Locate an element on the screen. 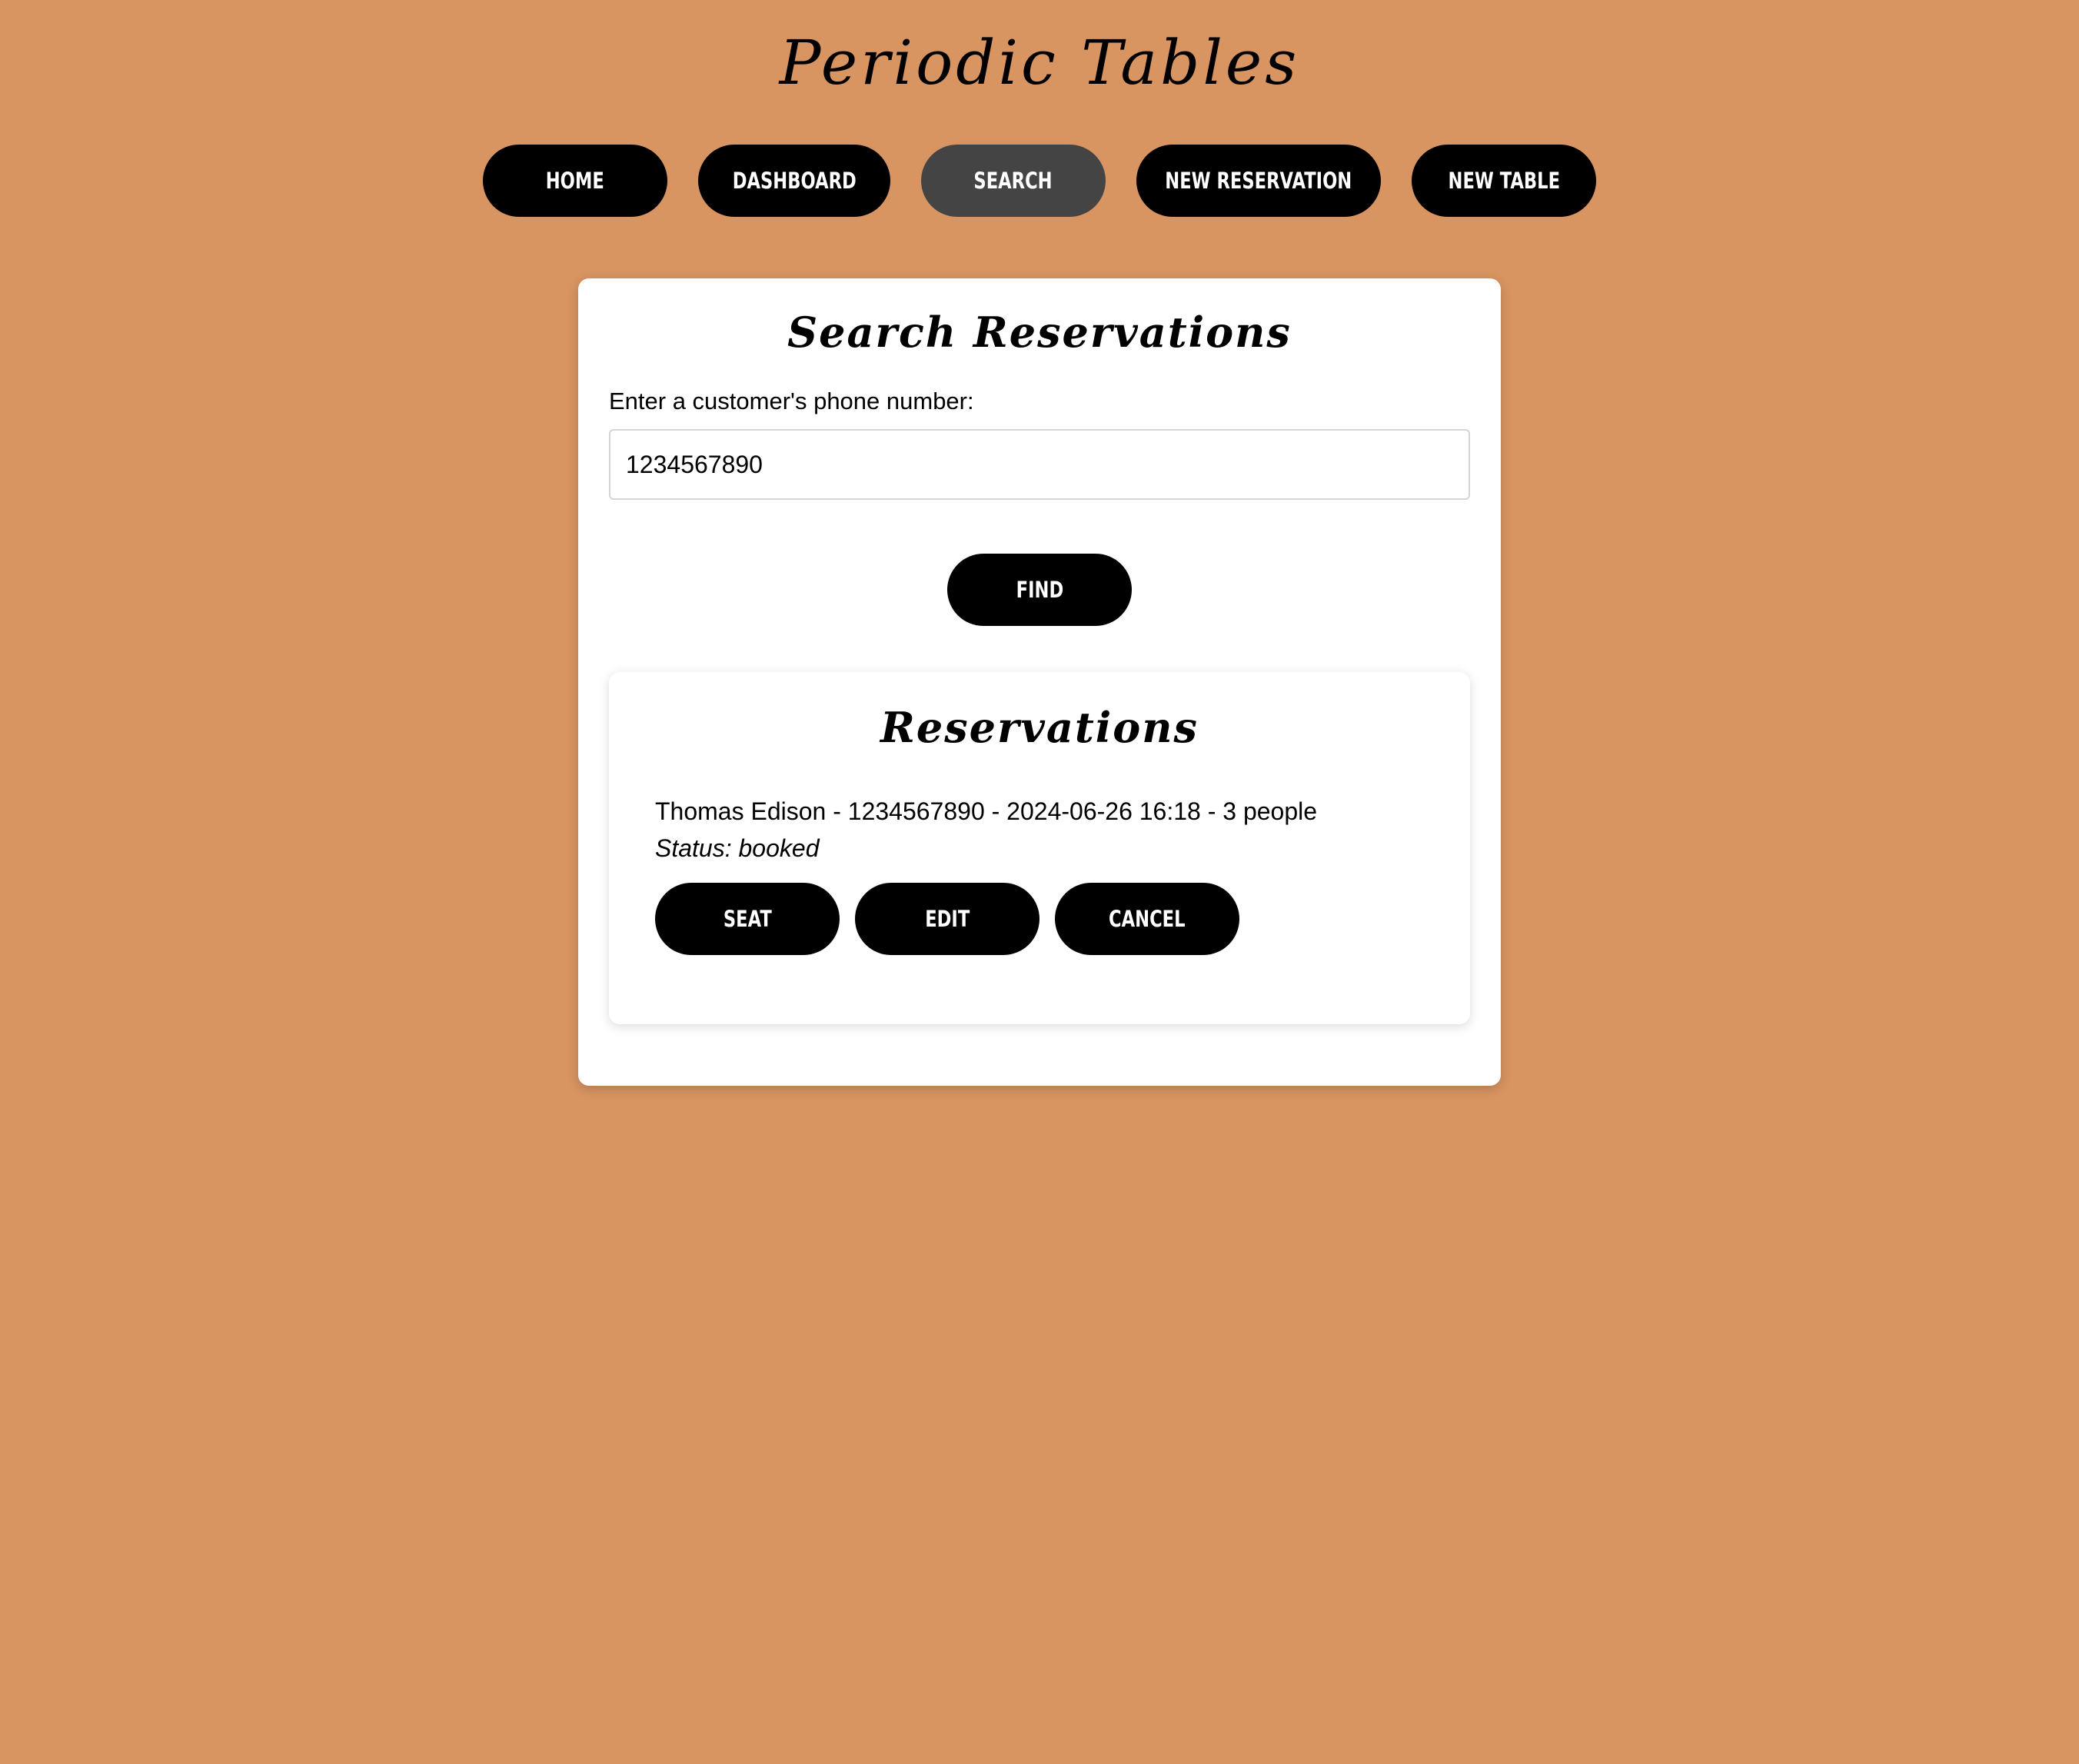 This screenshot has height=1764, width=2079. nav-dashboard-label: Dashboard is located at coordinates (795, 181).